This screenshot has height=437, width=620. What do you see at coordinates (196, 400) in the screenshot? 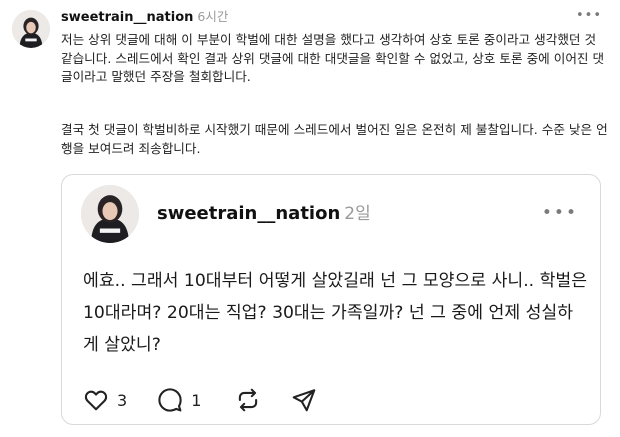
I see `reply-count: 1` at bounding box center [196, 400].